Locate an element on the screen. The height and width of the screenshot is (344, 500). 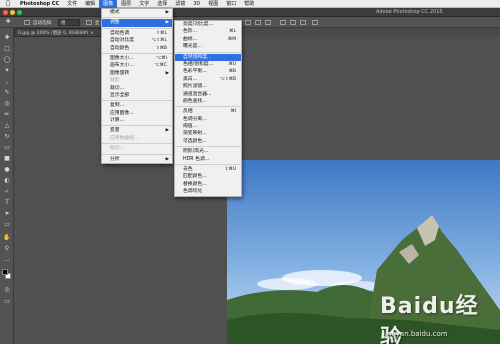
dodge-tool-icon: ◐ is located at coordinates (7, 181).